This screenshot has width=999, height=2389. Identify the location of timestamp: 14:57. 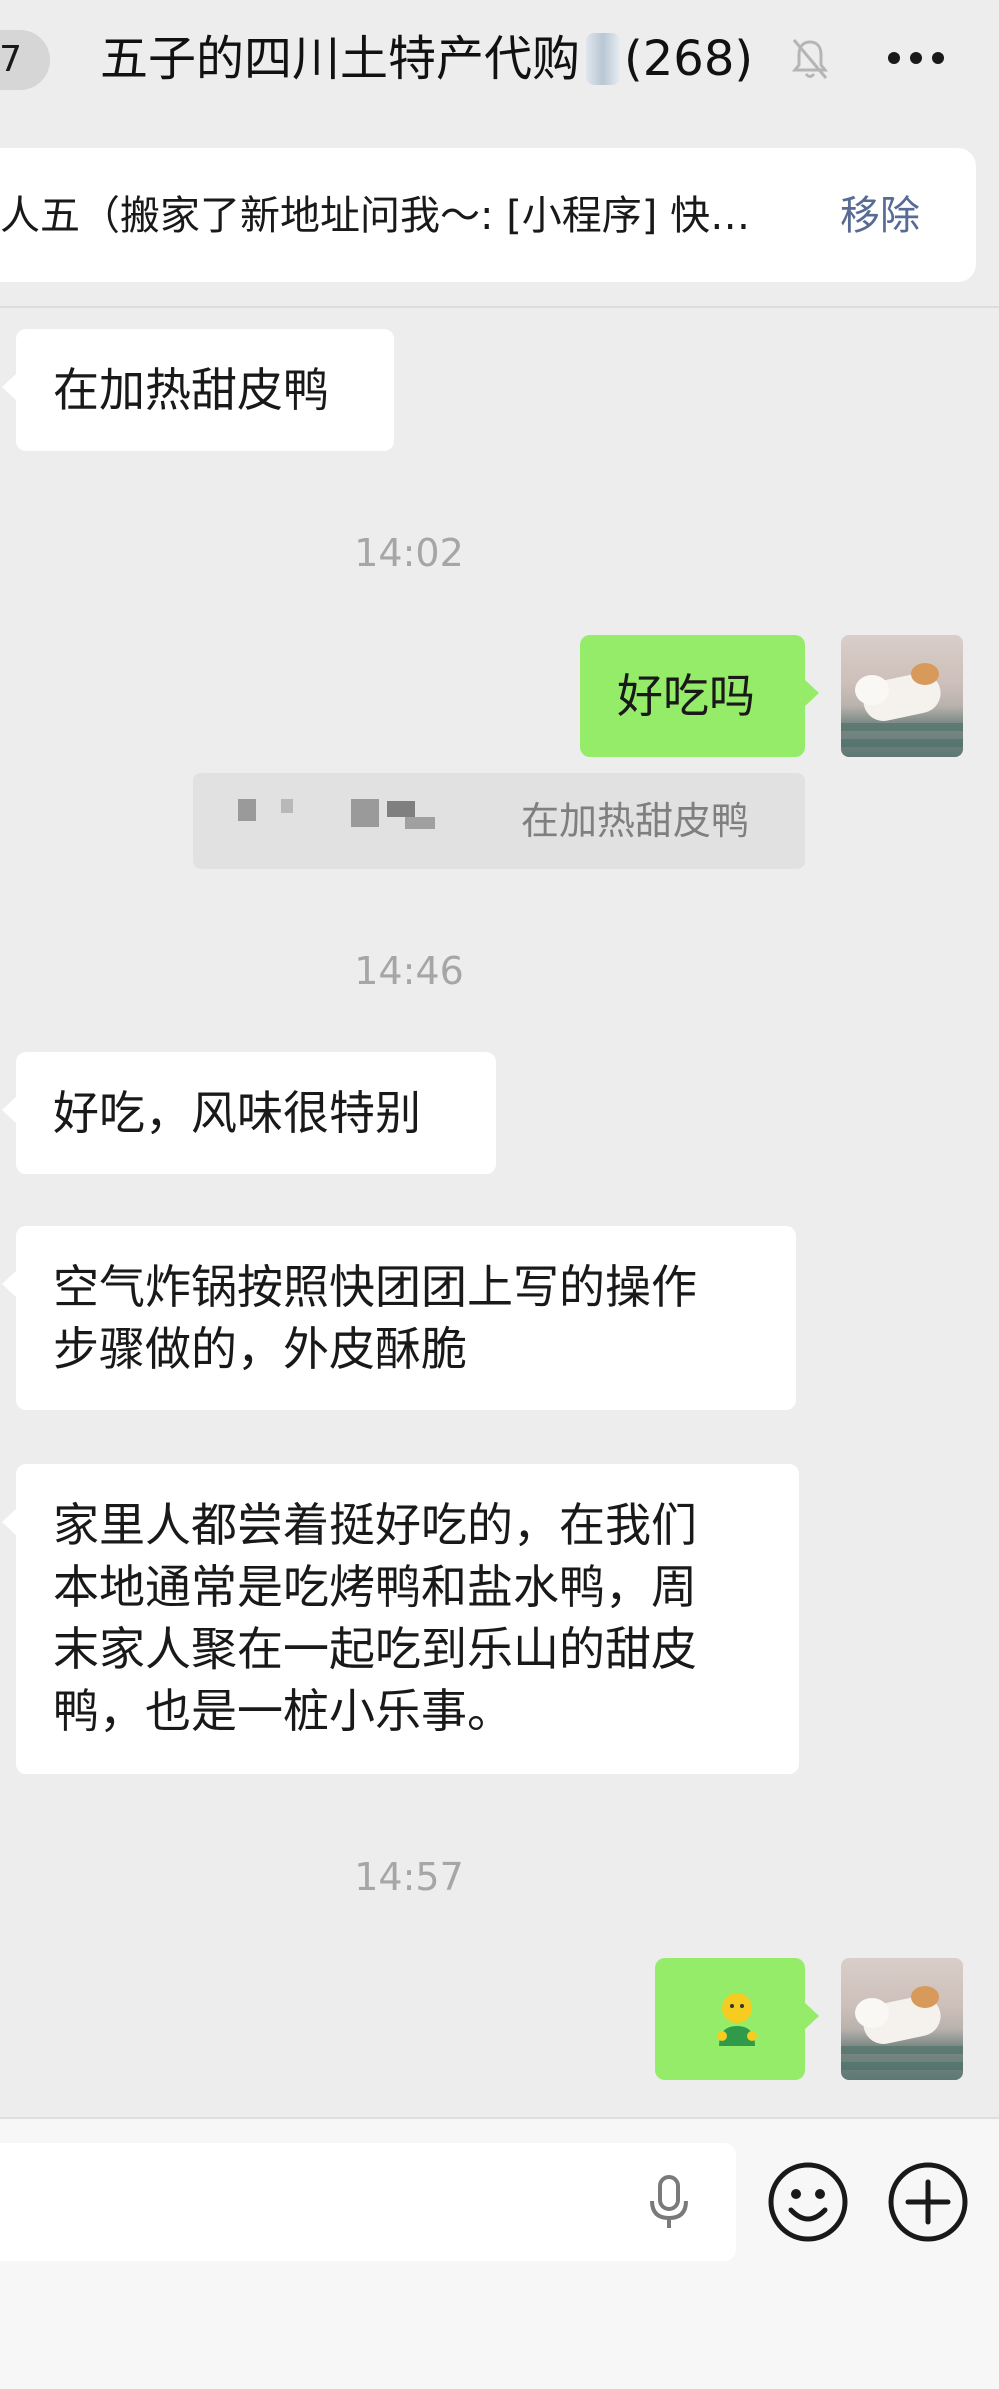
(409, 1877).